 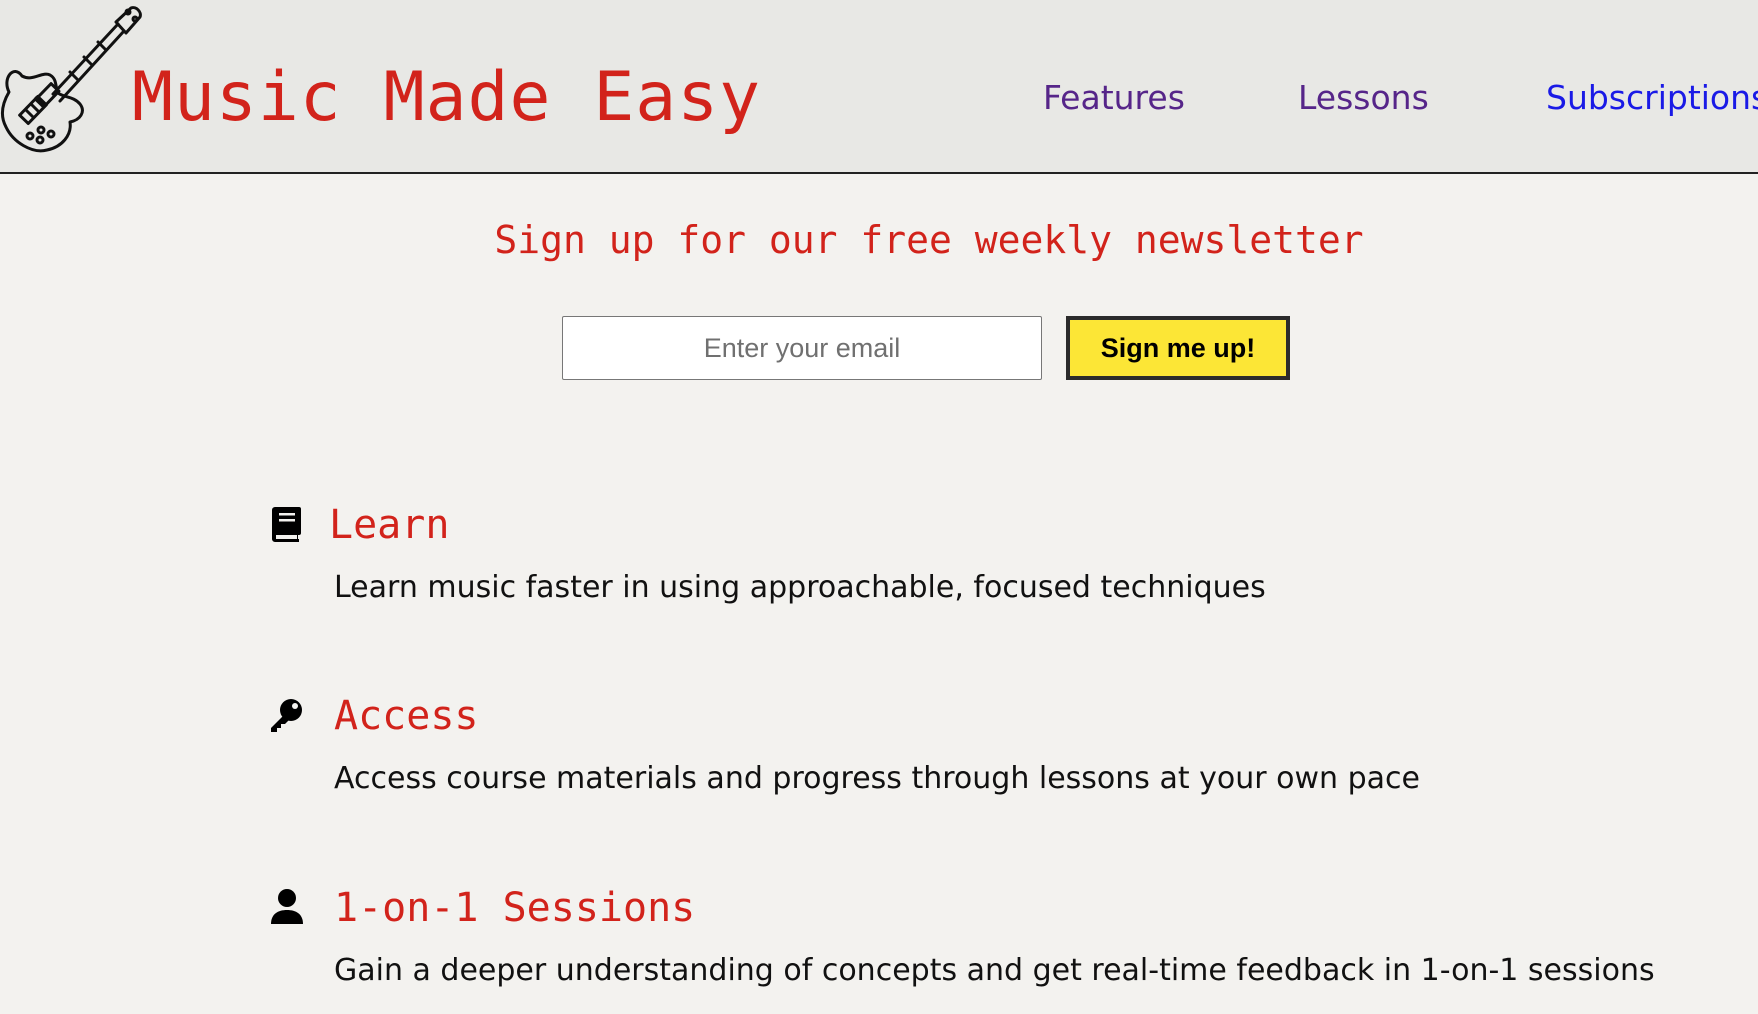 I want to click on feature-title: 1-on-1 Sessions, so click(x=515, y=908).